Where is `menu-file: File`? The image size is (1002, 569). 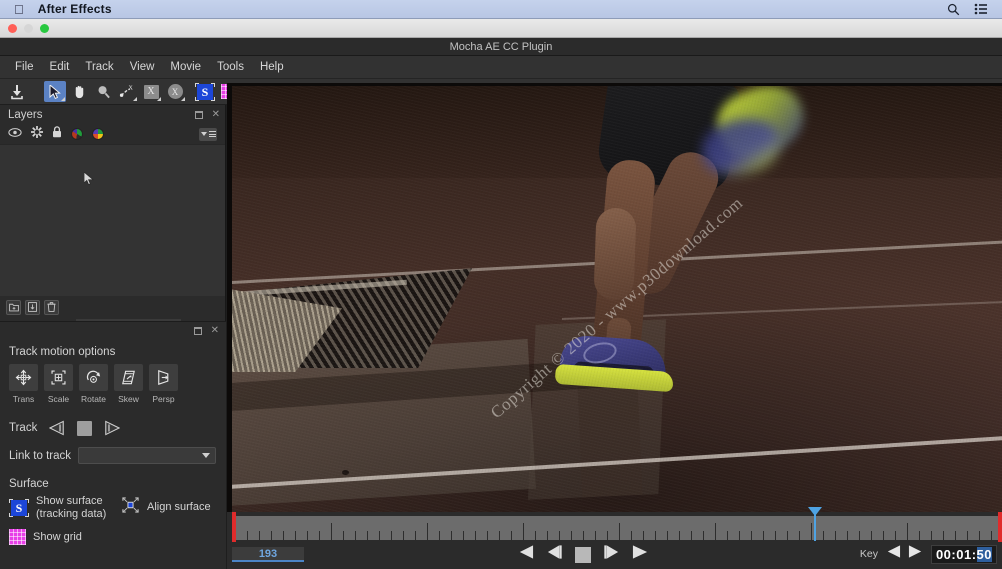 menu-file: File is located at coordinates (24, 67).